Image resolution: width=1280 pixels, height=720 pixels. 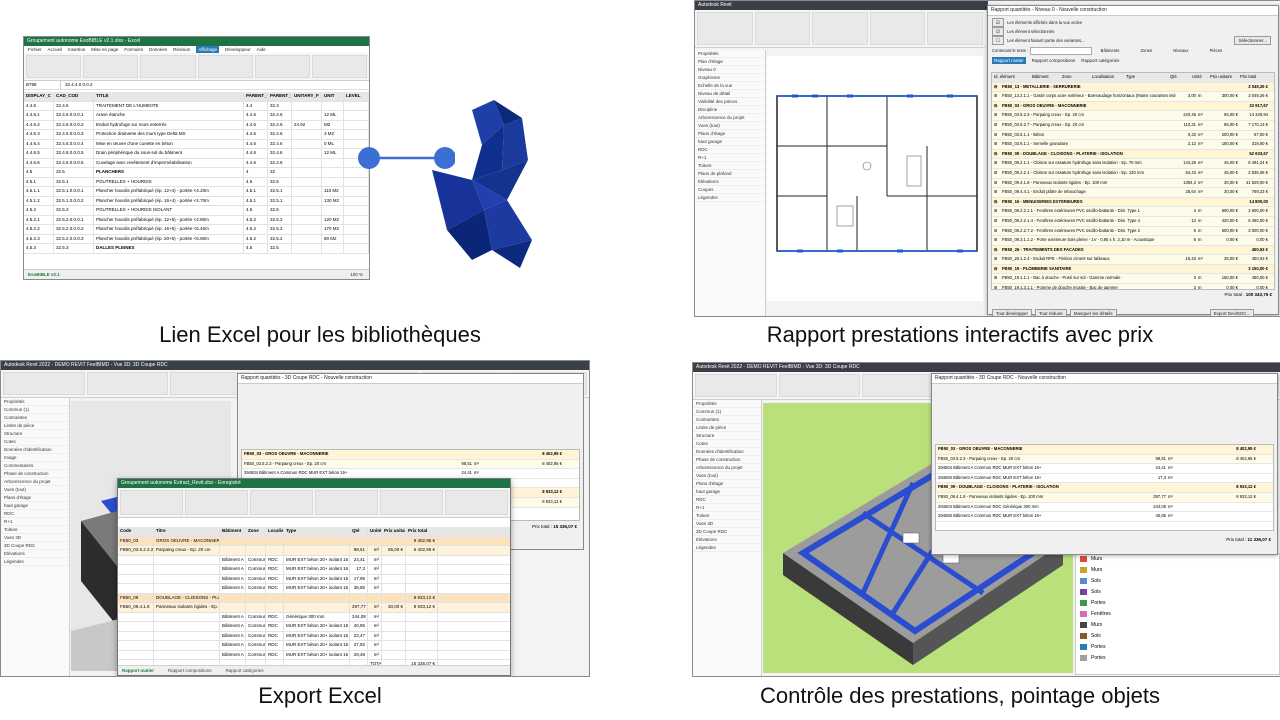 What do you see at coordinates (317, 559) in the screenshot?
I see `table-cell: MUR EXT béton 20+ isolant 16` at bounding box center [317, 559].